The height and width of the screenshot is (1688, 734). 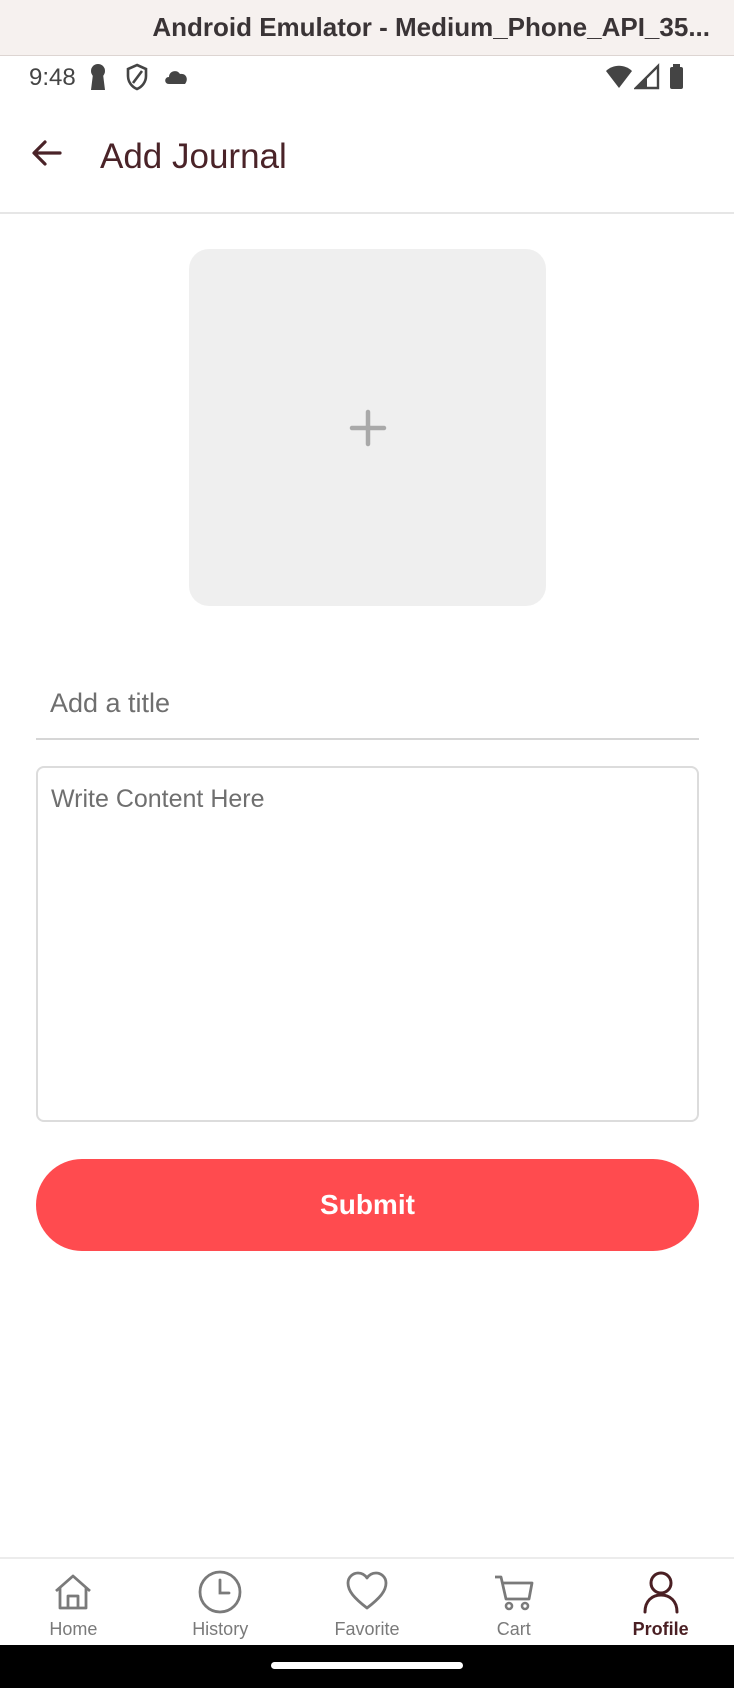 I want to click on image-picker, so click(x=367, y=427).